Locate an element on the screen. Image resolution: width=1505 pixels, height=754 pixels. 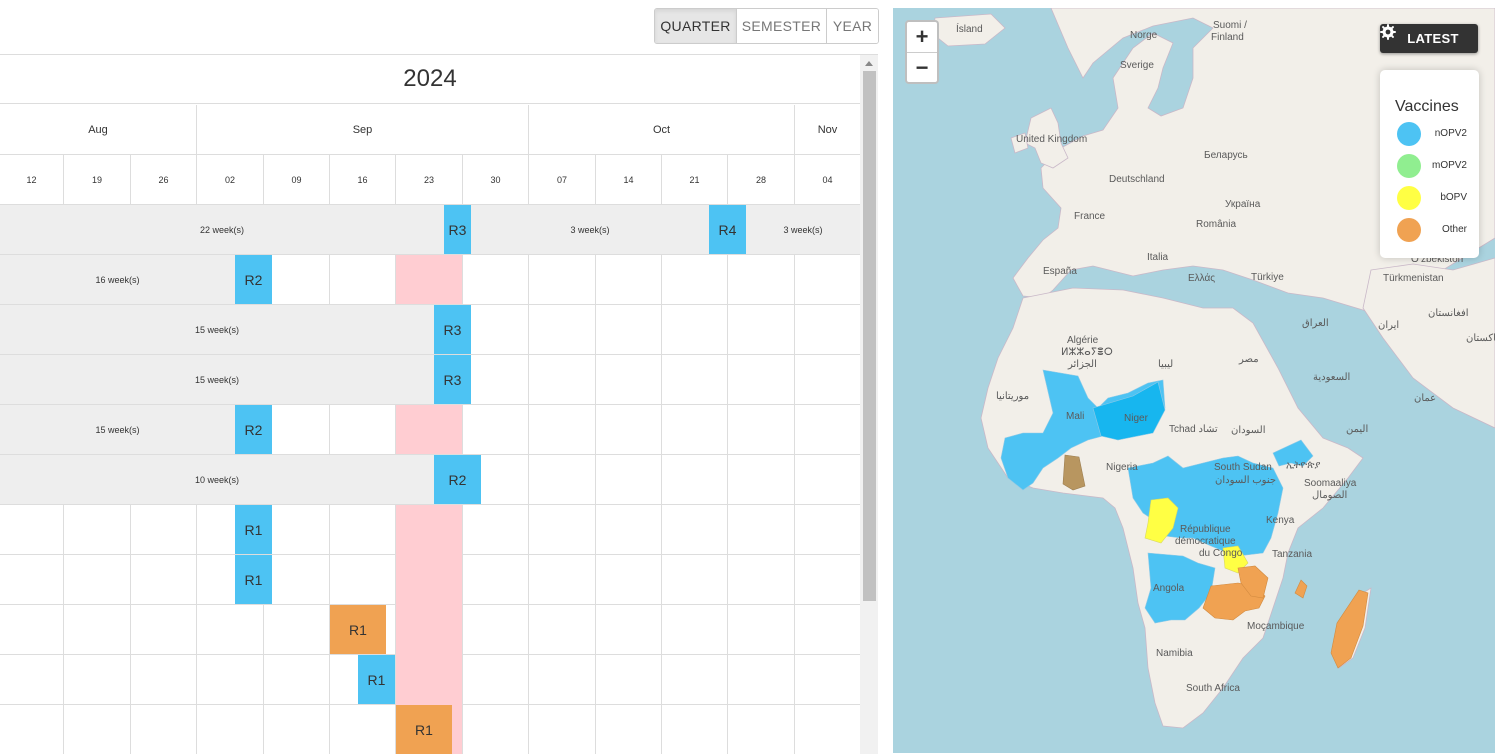
map-label: Norge is located at coordinates (1144, 35).